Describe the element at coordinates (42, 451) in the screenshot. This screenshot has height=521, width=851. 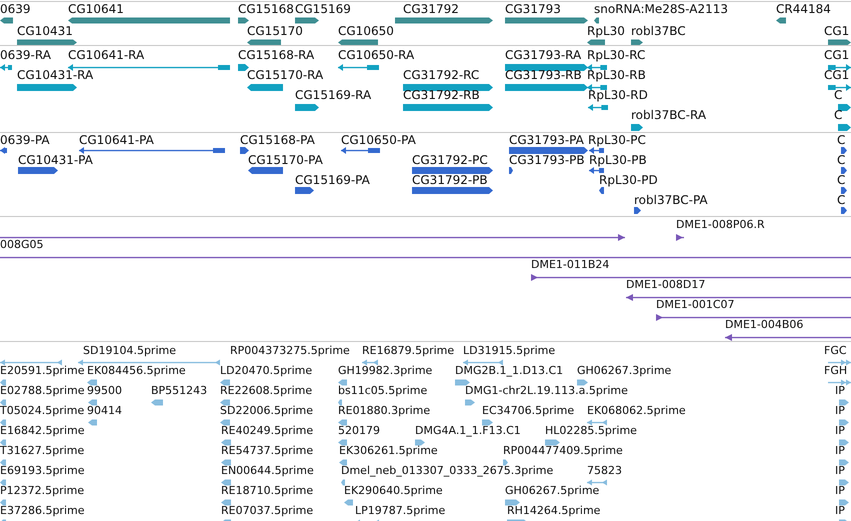
I see `feature-label: T31627.5prime` at that location.